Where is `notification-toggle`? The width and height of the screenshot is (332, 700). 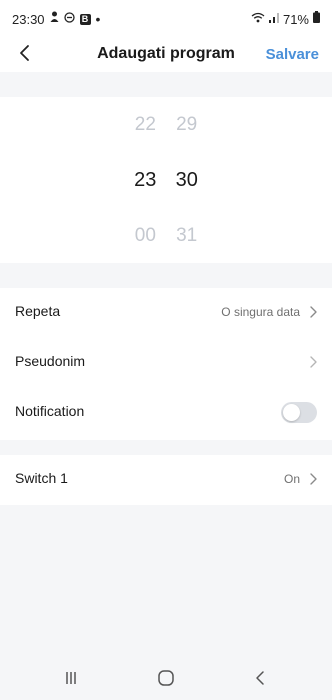
notification-toggle is located at coordinates (299, 412).